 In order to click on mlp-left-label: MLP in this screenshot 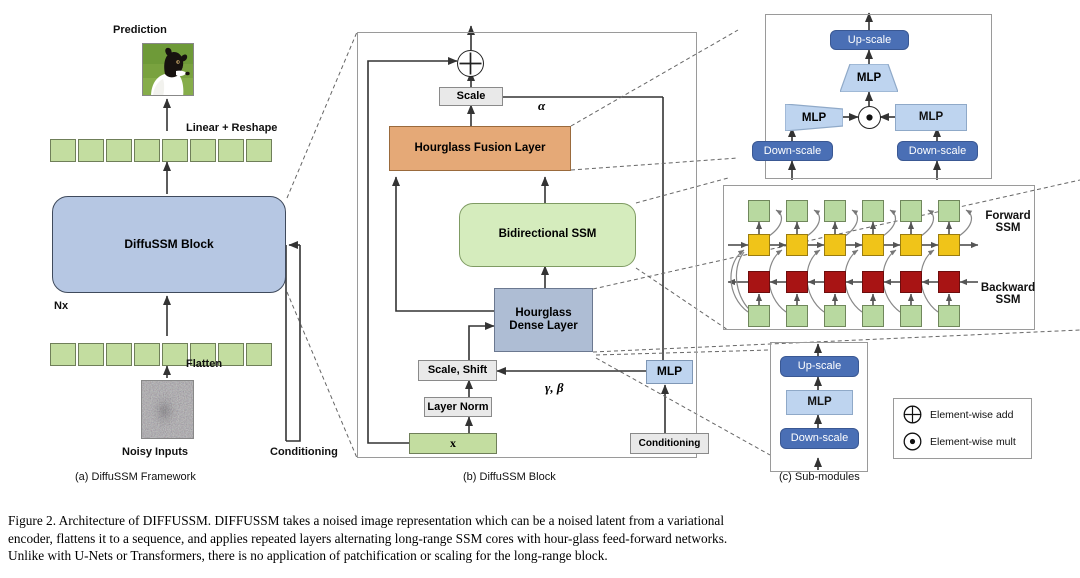, I will do `click(814, 117)`.